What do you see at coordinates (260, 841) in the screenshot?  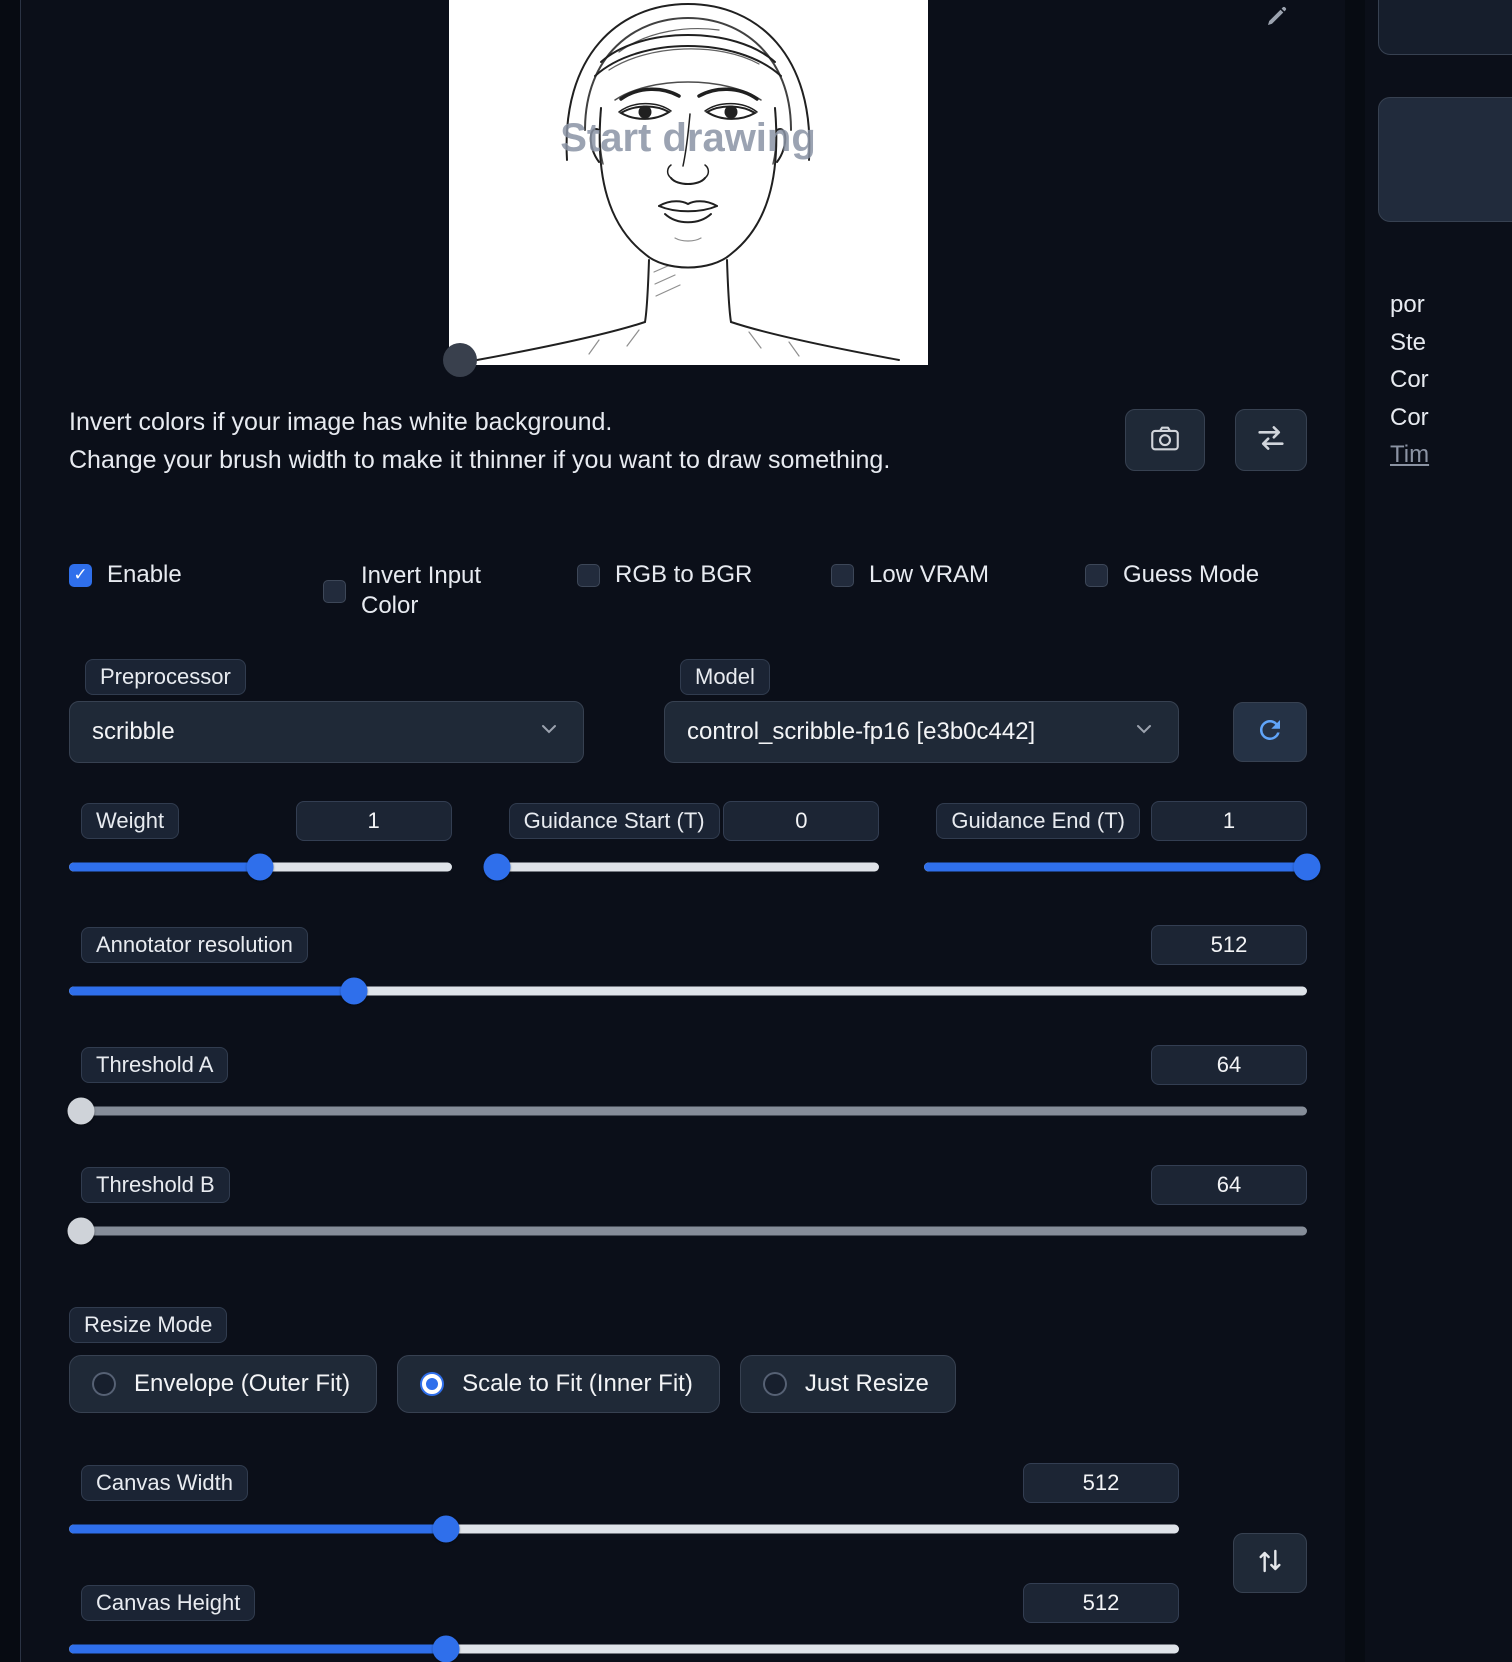 I see `weight-group: Weight 1` at bounding box center [260, 841].